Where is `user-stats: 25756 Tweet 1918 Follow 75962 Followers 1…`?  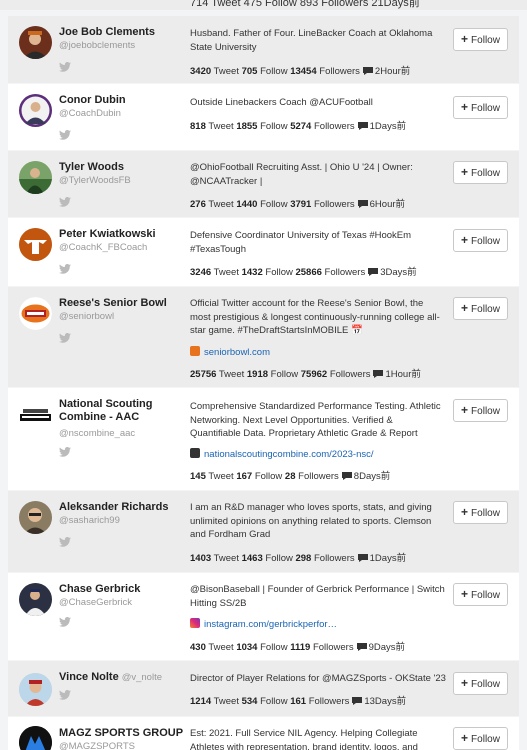 user-stats: 25756 Tweet 1918 Follow 75962 Followers 1… is located at coordinates (305, 374).